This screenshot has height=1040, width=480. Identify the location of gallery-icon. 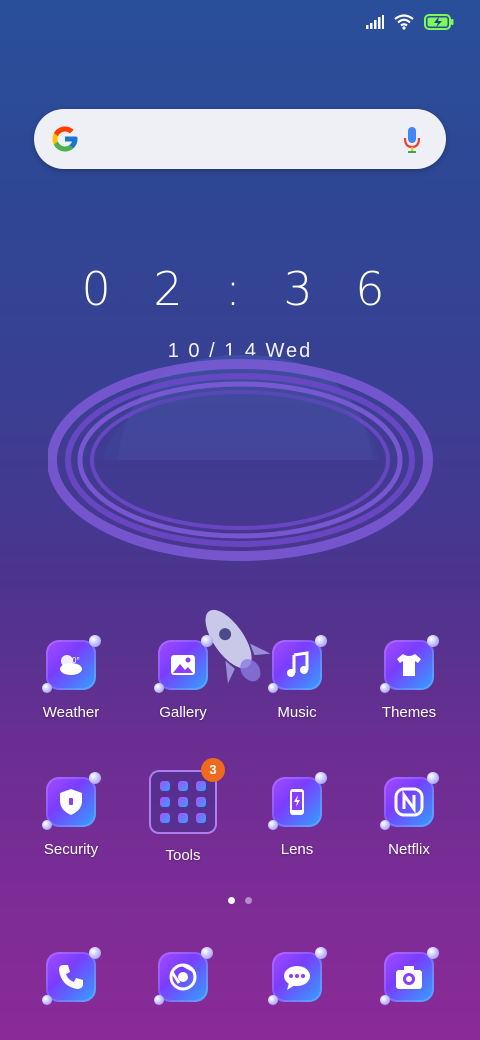
(183, 664).